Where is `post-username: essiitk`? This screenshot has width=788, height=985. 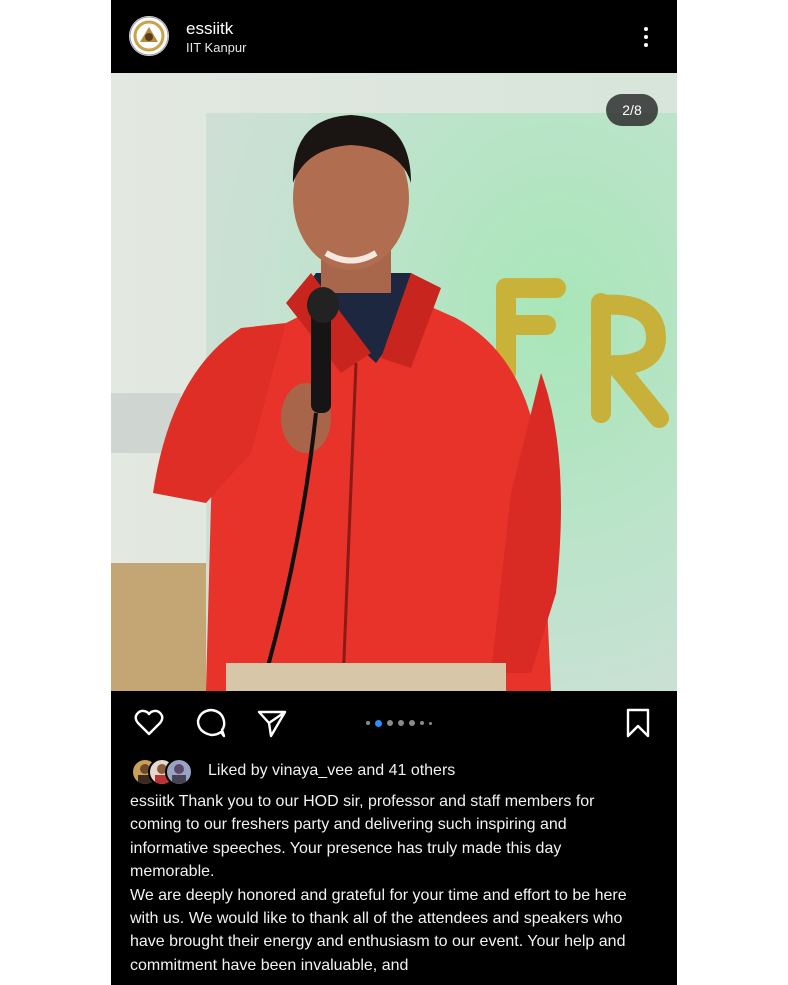 post-username: essiitk is located at coordinates (209, 29).